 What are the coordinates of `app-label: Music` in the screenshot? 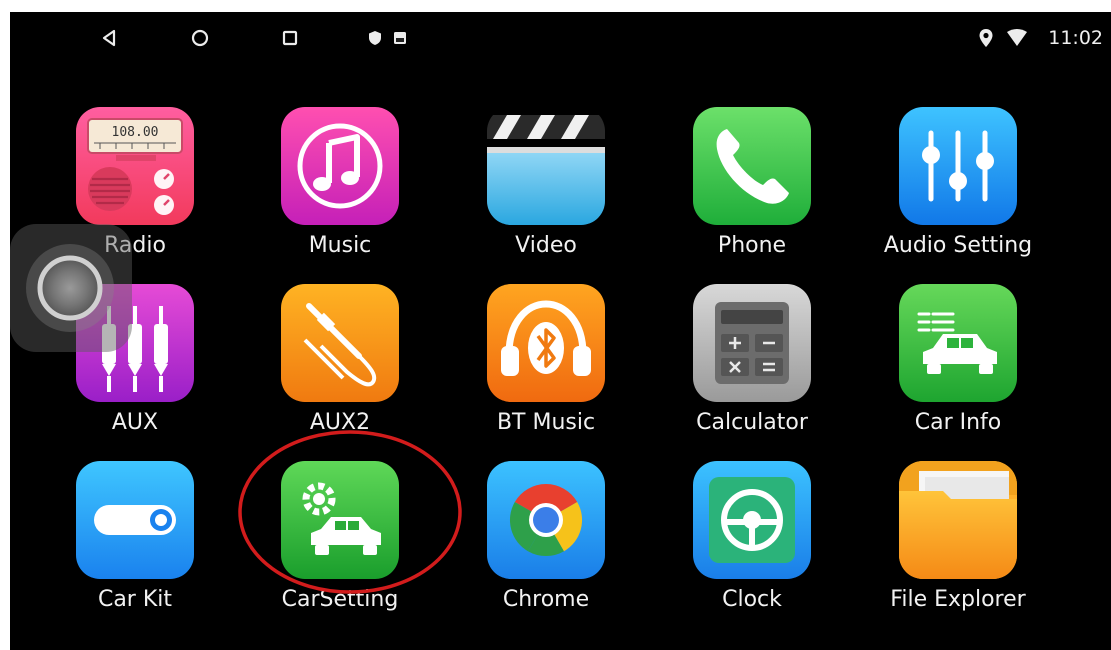 It's located at (340, 245).